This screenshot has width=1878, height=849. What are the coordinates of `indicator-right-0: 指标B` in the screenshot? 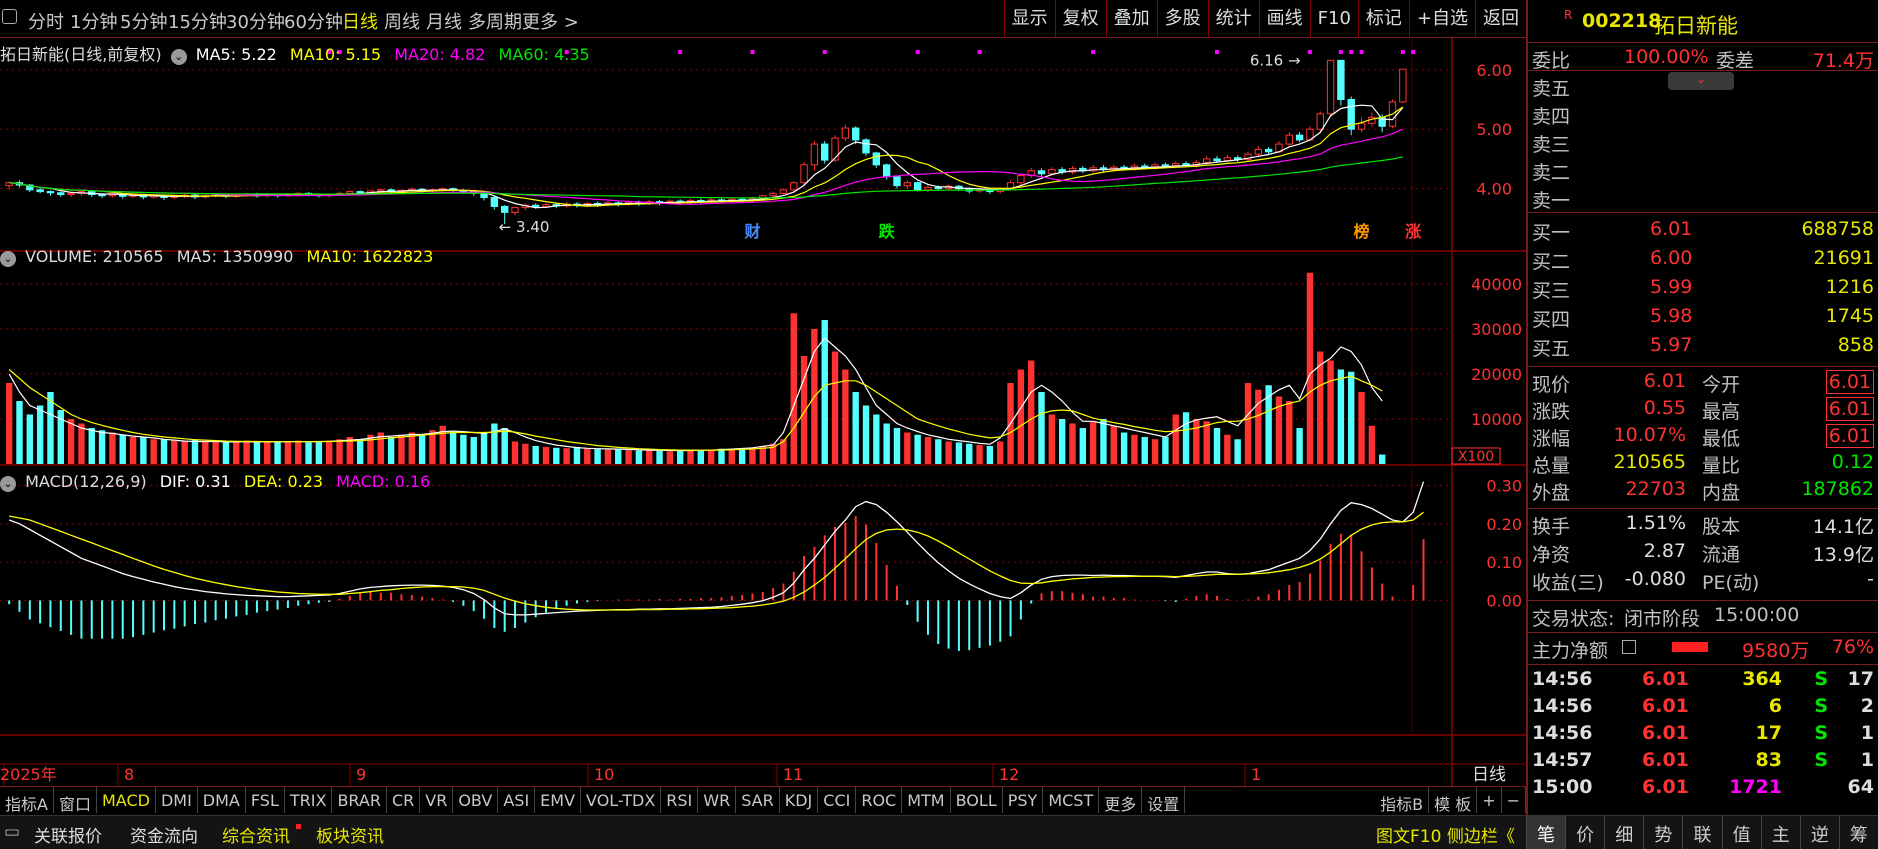 It's located at (1402, 800).